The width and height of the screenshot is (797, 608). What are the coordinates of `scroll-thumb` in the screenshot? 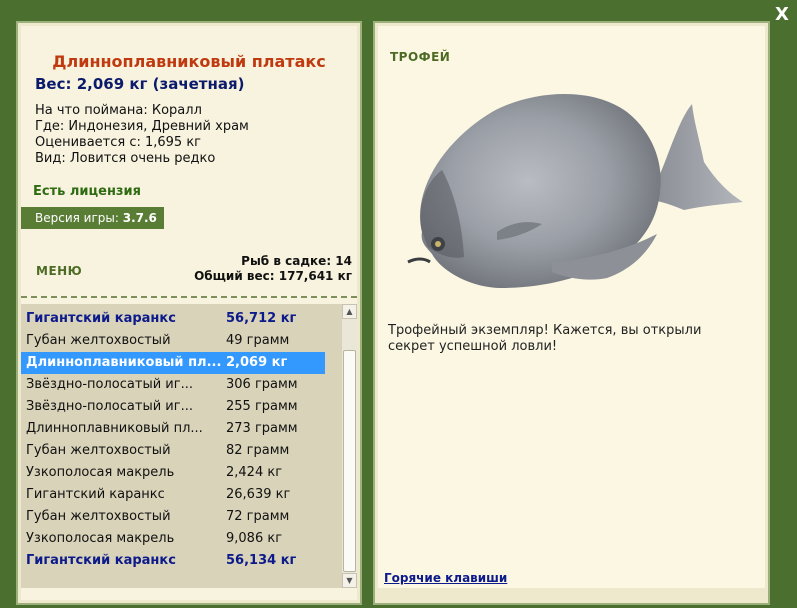 It's located at (349, 461).